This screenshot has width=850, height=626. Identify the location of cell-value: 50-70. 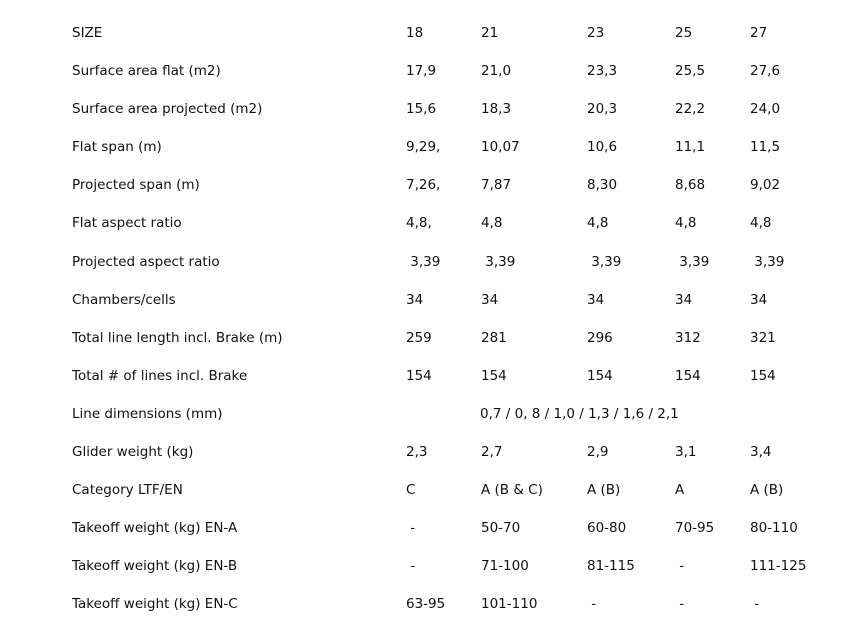
(501, 528).